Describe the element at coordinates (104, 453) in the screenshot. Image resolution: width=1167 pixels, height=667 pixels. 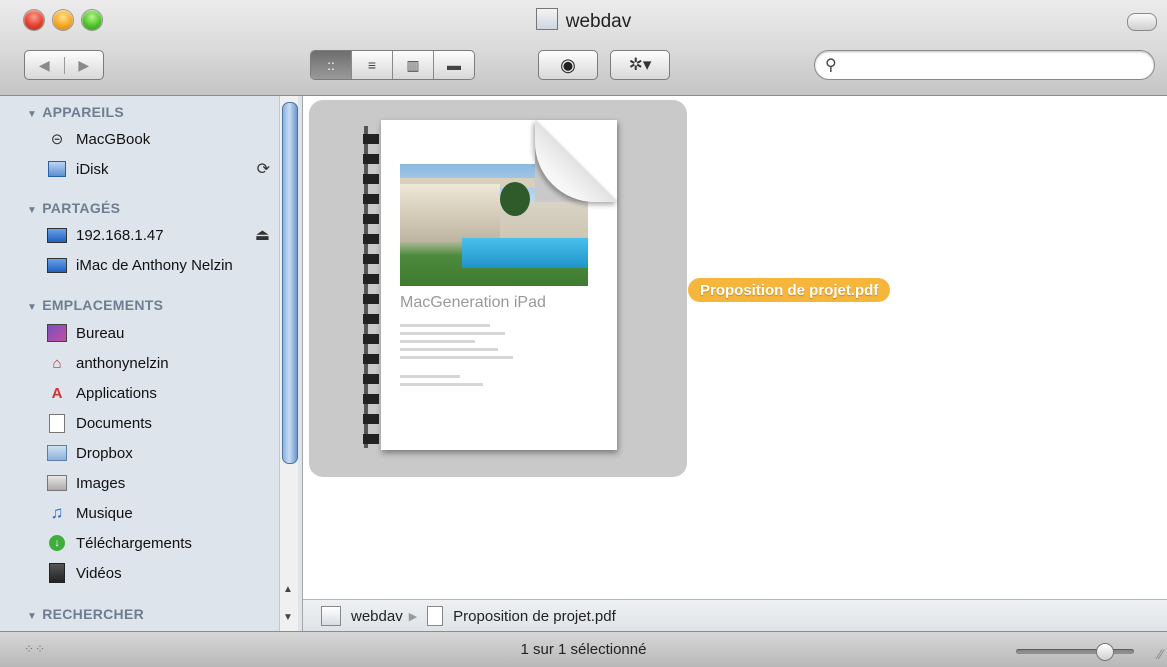
I see `sidebar-item-label: Dropbox` at that location.